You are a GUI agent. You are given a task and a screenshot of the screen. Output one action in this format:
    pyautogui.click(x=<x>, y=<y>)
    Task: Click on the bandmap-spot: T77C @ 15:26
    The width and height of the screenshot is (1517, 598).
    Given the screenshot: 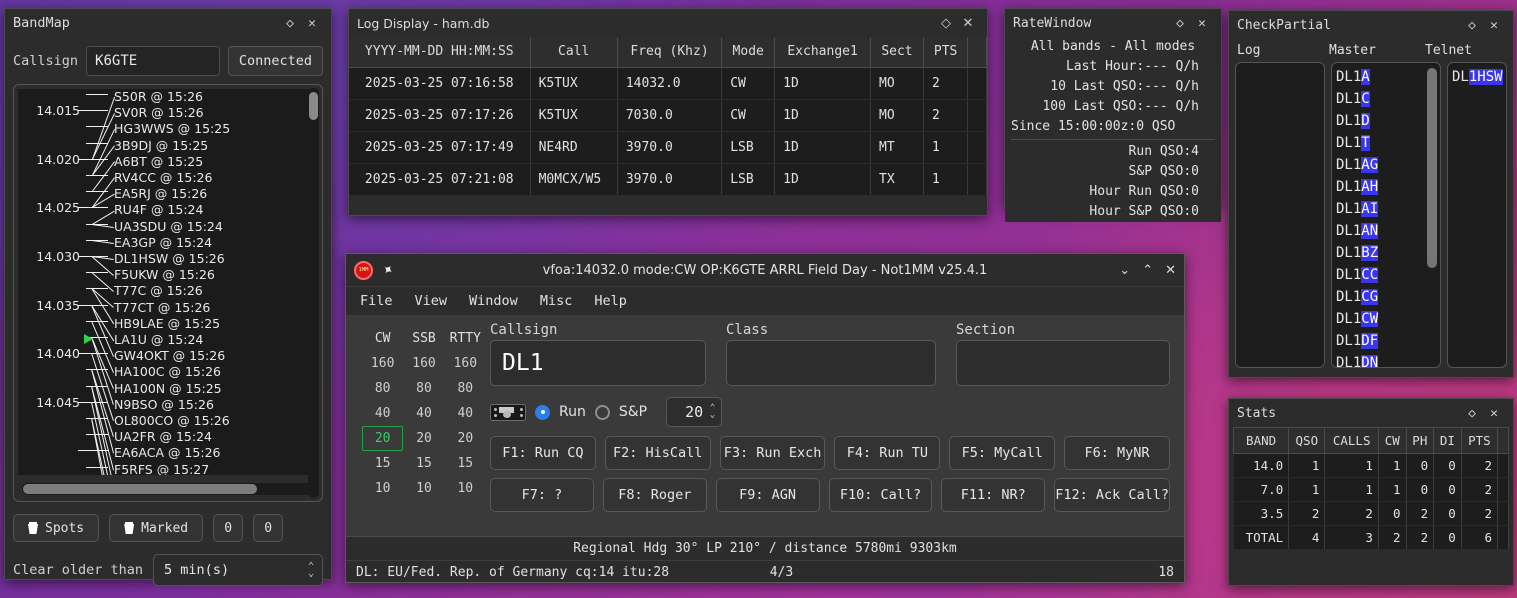 What is the action you would take?
    pyautogui.click(x=158, y=290)
    